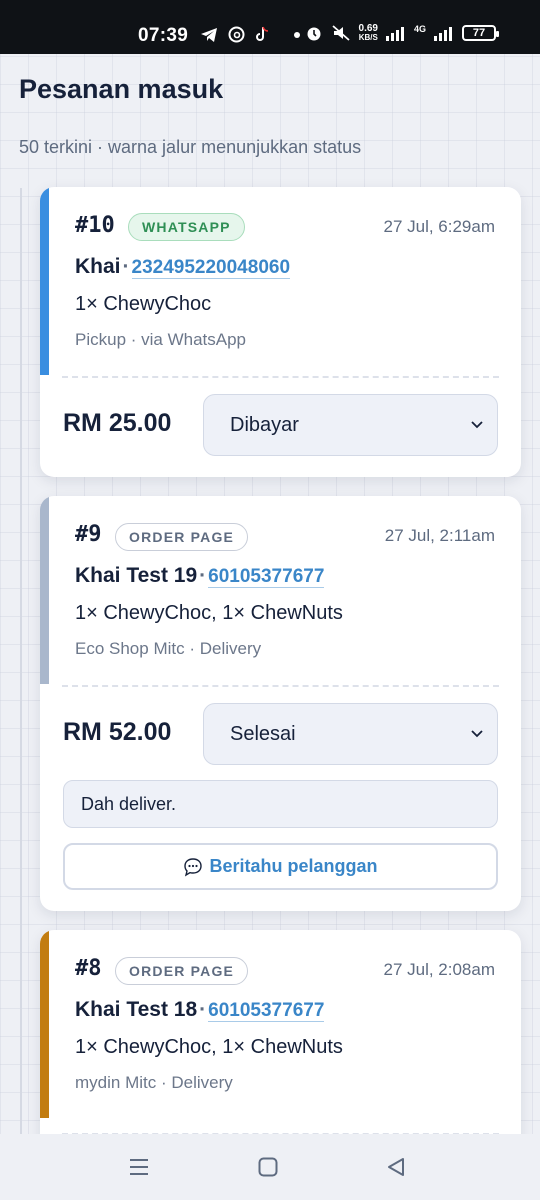  I want to click on notify-customer-button: Beritahu pelanggan, so click(280, 866).